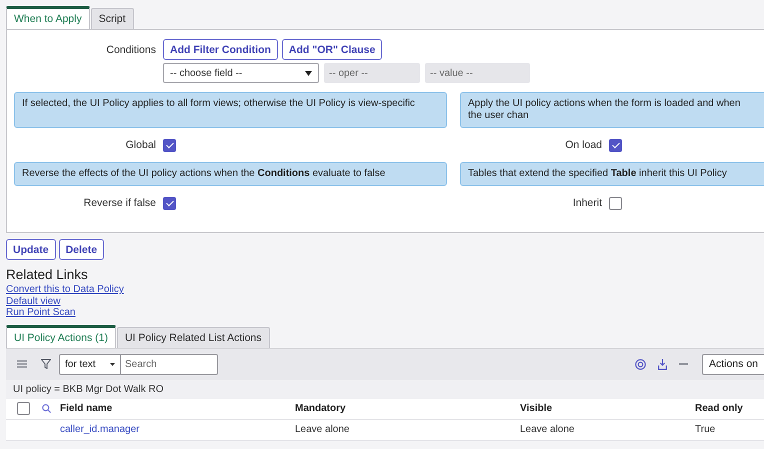  What do you see at coordinates (733, 364) in the screenshot?
I see `actions-select: Actions on` at bounding box center [733, 364].